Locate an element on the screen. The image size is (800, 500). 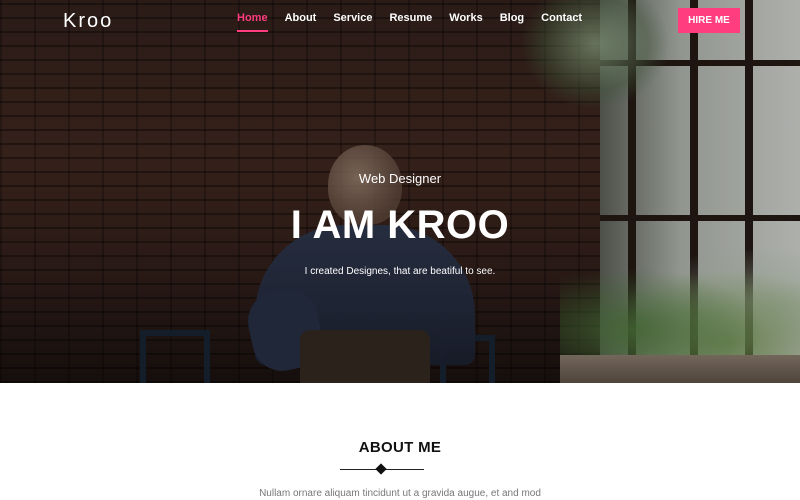
nav-item-service: Service is located at coordinates (352, 20).